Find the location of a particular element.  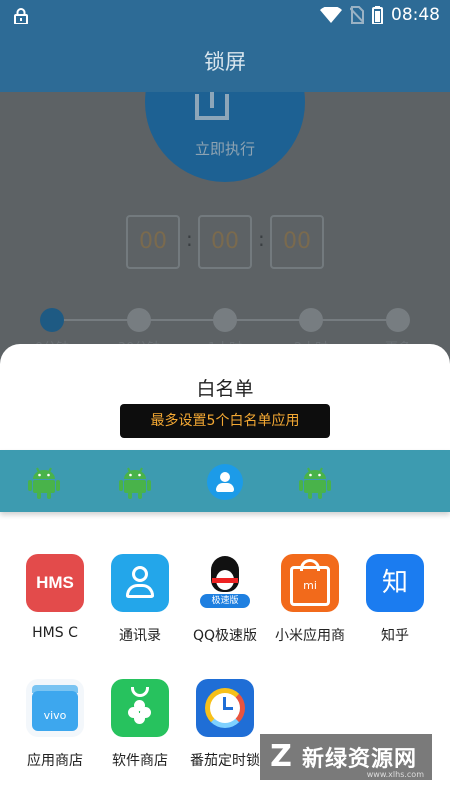

app-item-zhihu: 知 知乎 is located at coordinates (395, 599).